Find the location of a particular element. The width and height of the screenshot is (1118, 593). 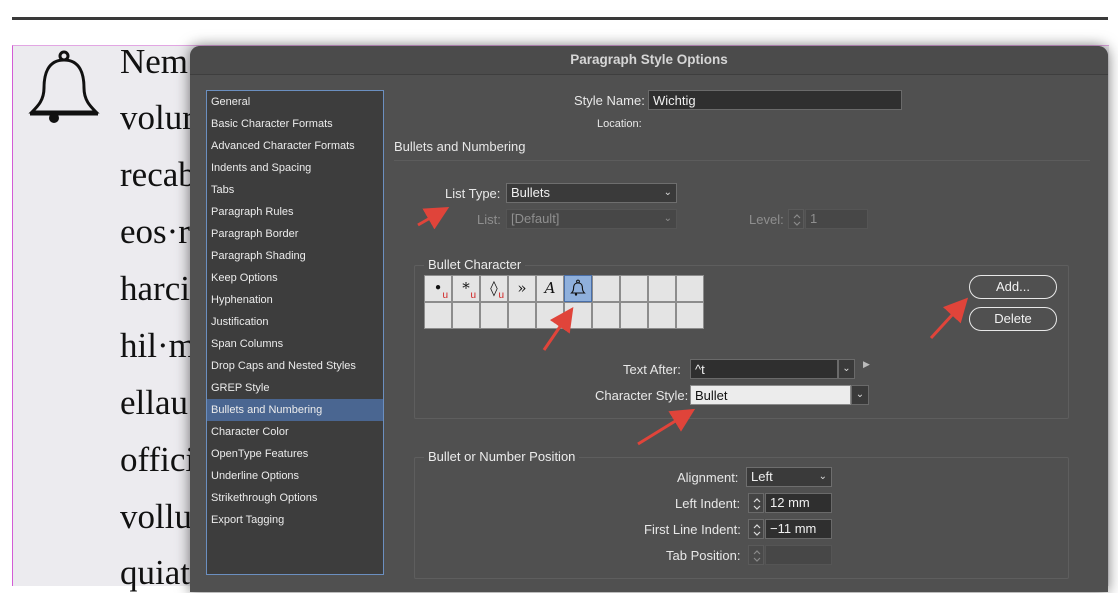

doc-text-line: harci is located at coordinates (155, 288).